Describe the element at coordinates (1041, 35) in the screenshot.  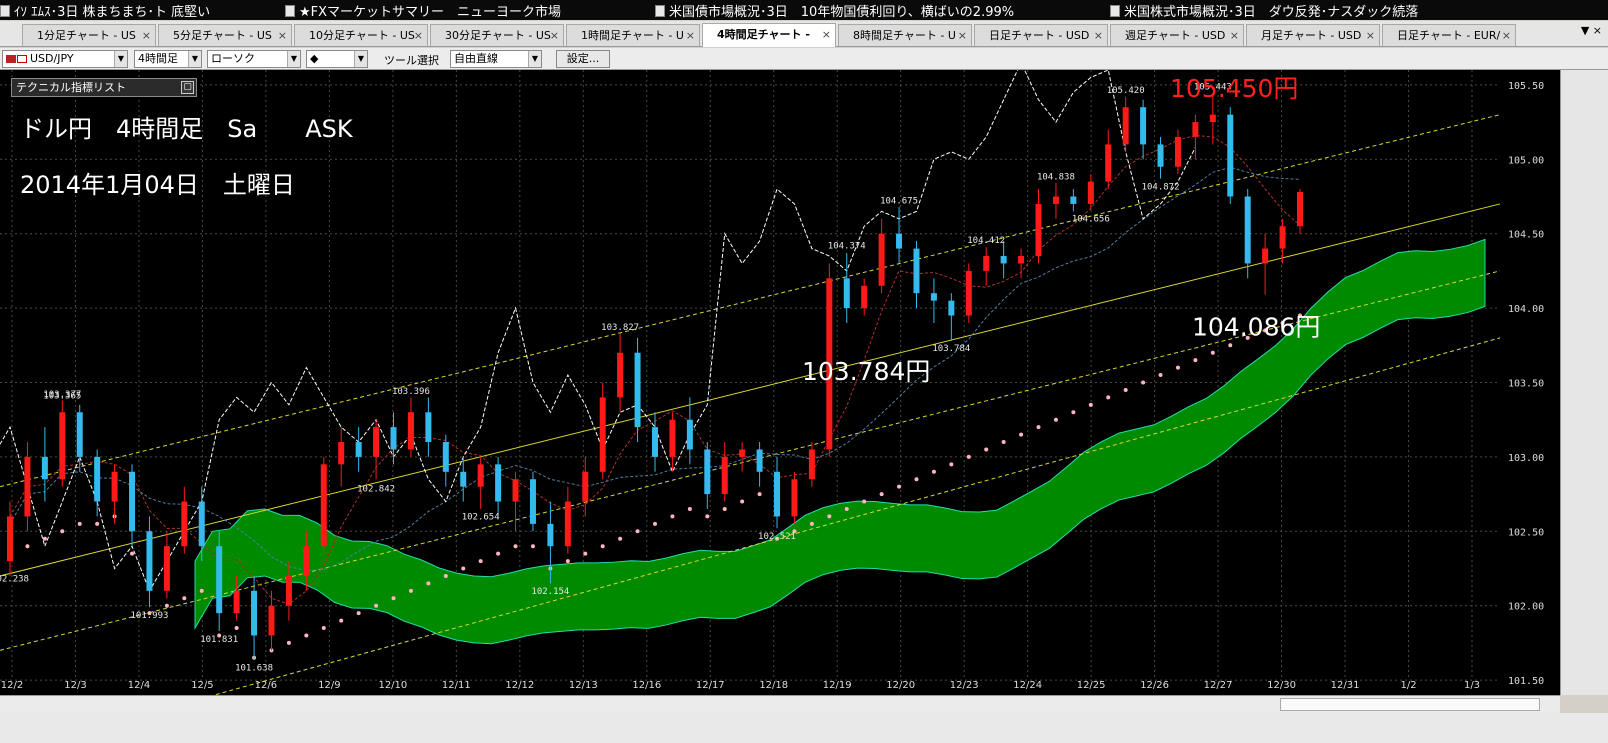
I see `tab-chart: 日足チャート - USD ×` at that location.